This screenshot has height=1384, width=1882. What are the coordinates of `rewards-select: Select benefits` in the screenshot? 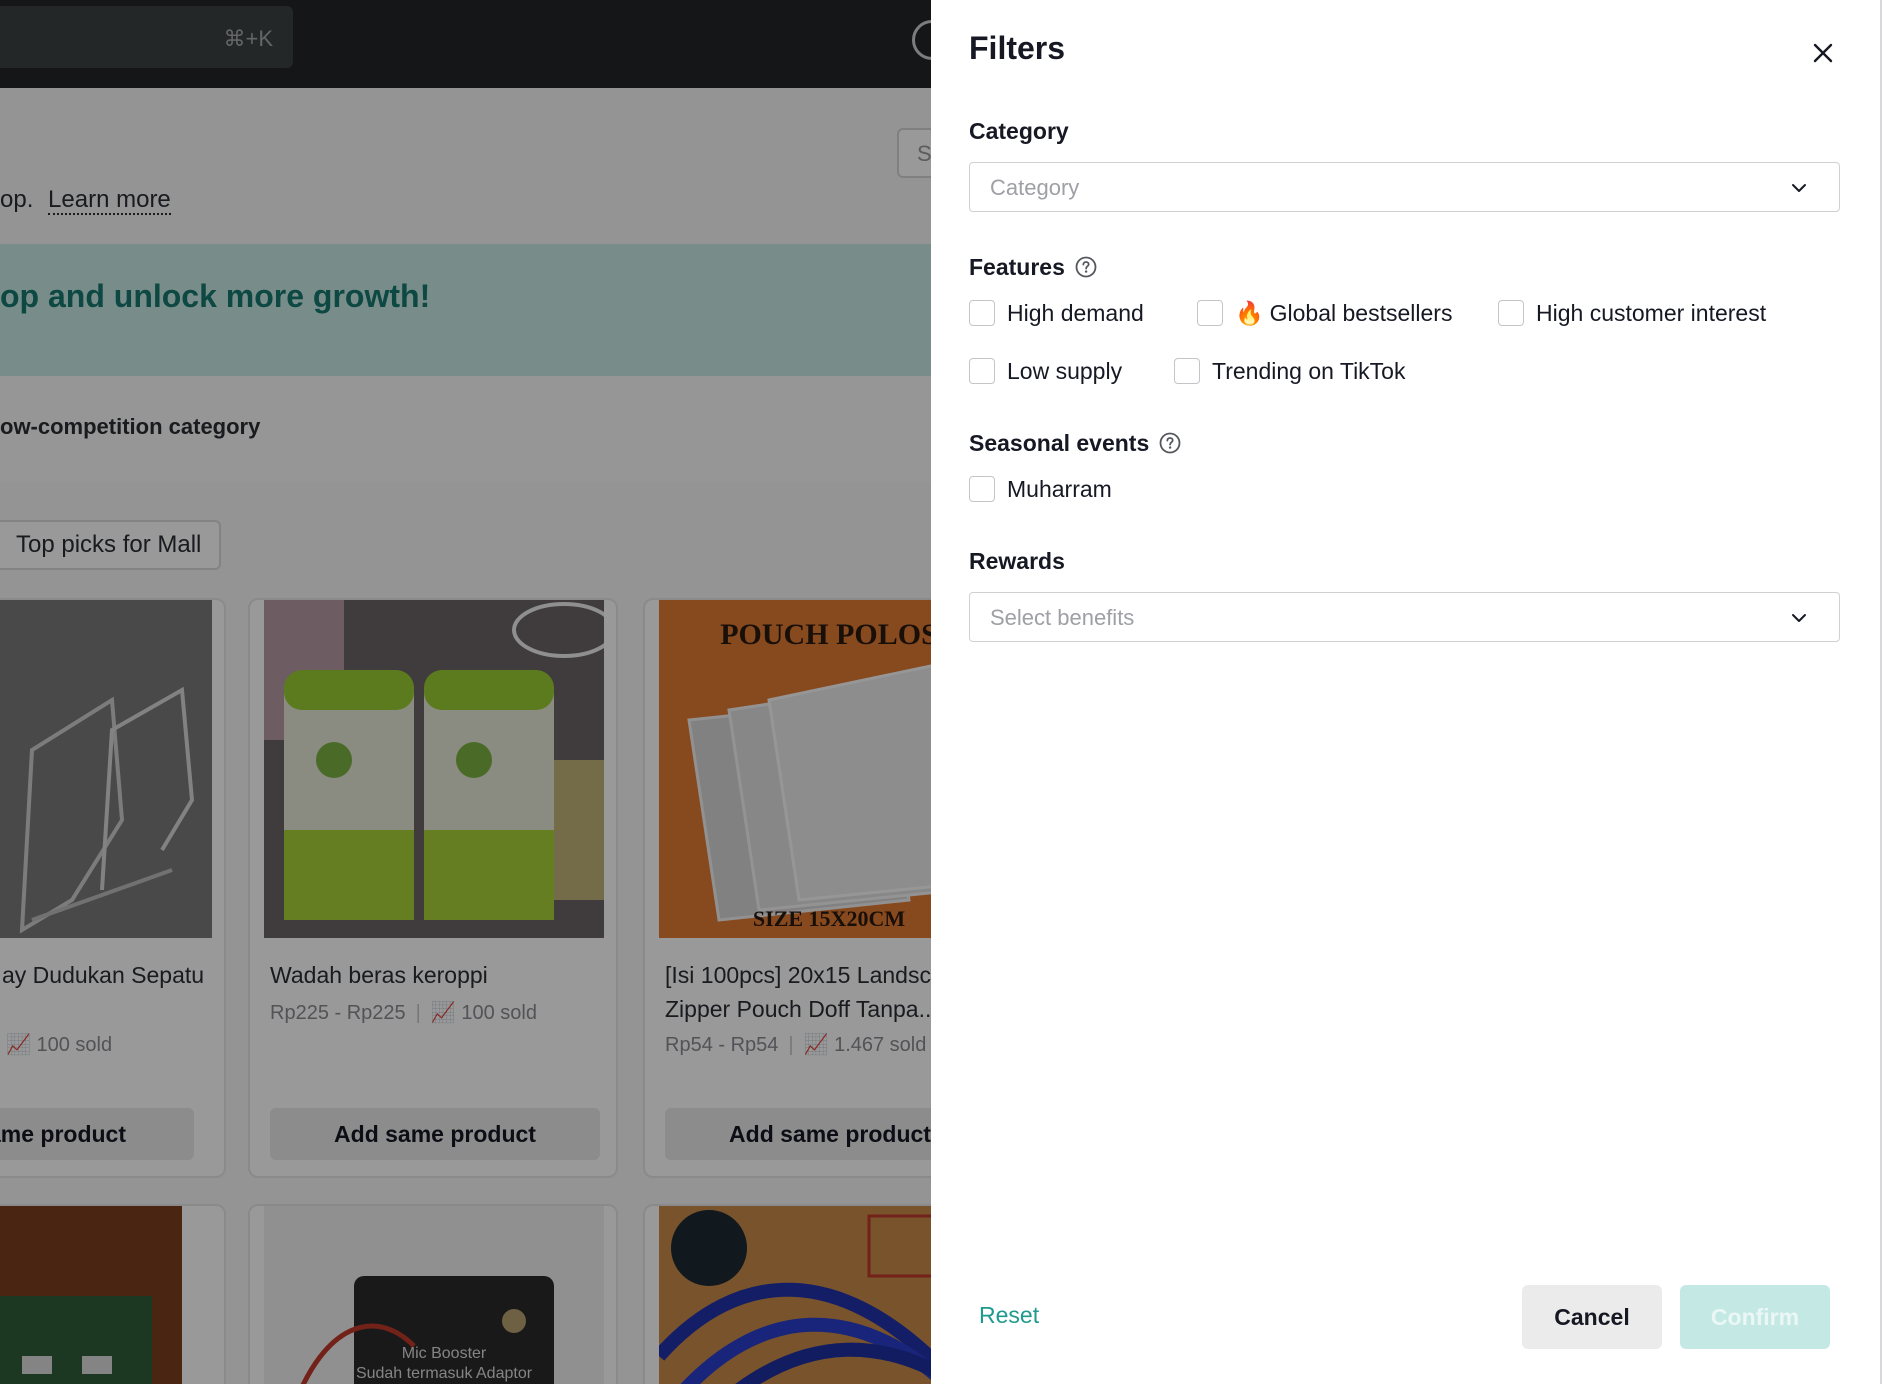 It's located at (1404, 617).